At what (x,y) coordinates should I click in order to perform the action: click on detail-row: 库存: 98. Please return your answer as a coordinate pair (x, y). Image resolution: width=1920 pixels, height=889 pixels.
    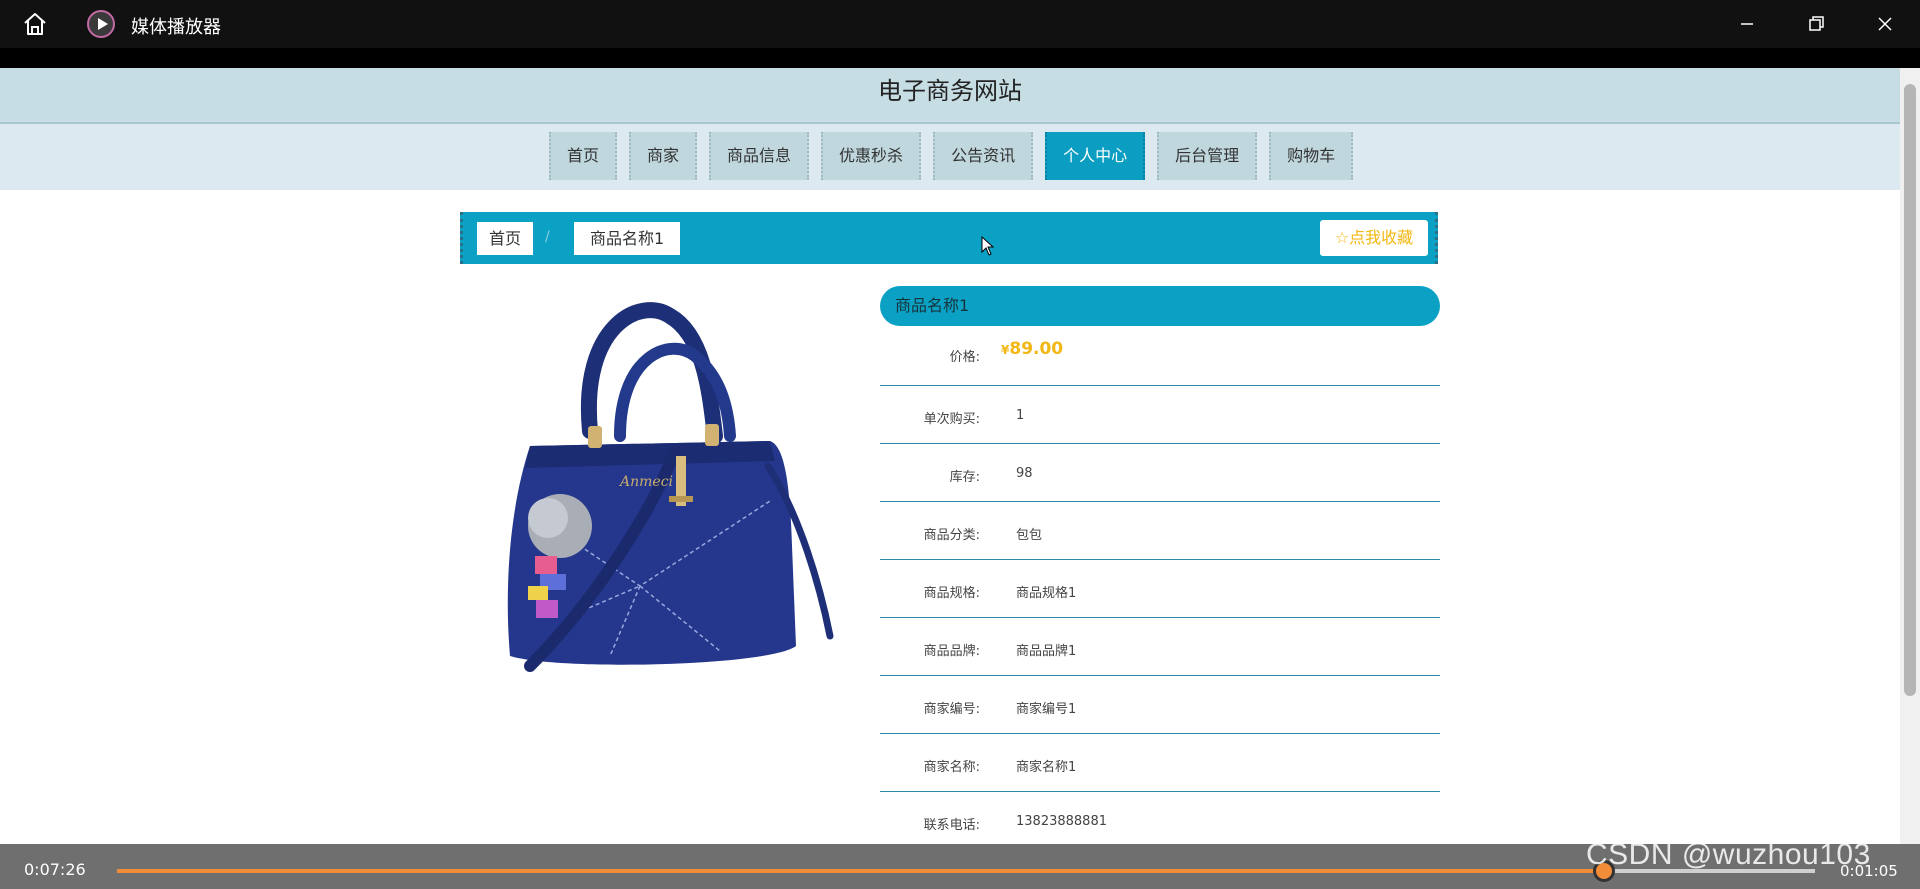
    Looking at the image, I should click on (1160, 473).